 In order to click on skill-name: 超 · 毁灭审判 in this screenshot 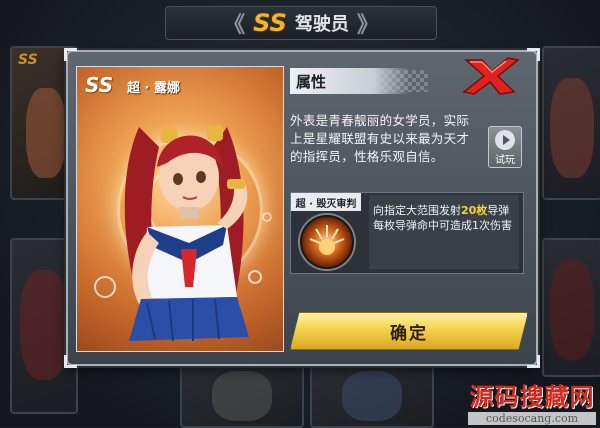, I will do `click(326, 202)`.